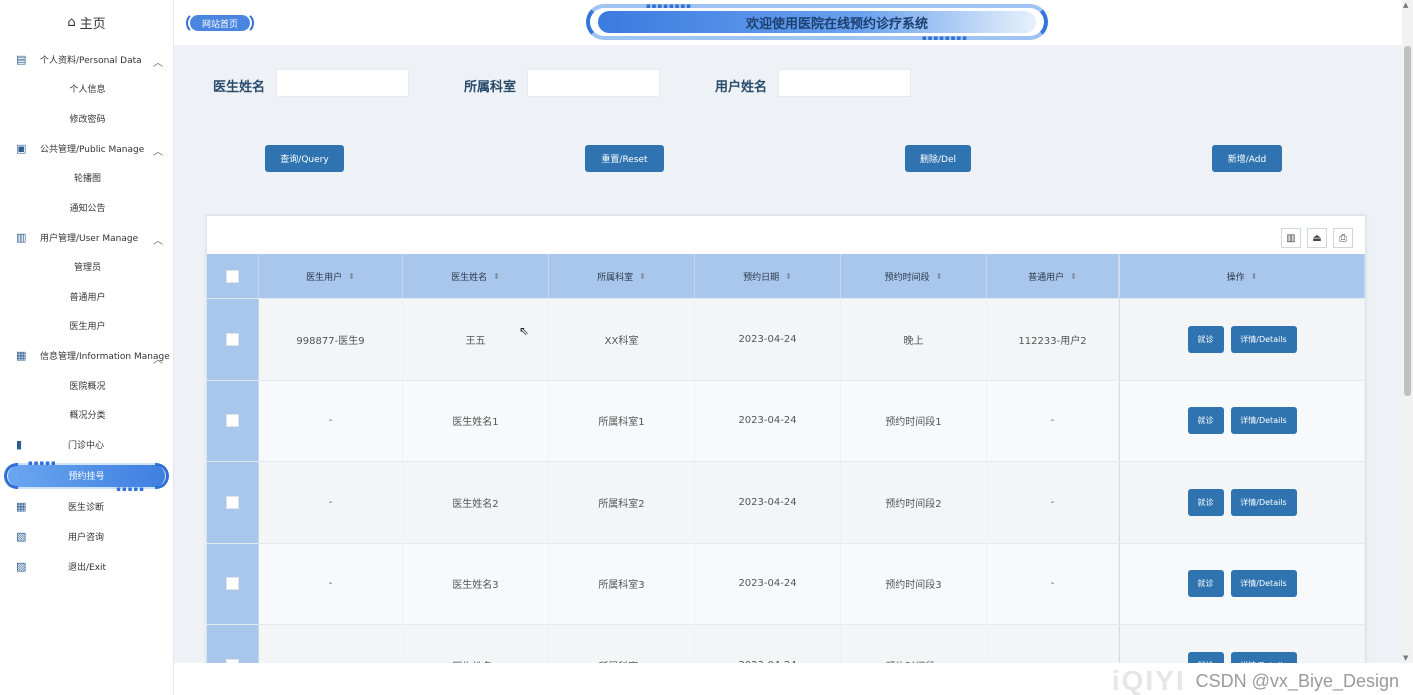 This screenshot has width=1413, height=695. I want to click on query-button: 查询/Query, so click(304, 158).